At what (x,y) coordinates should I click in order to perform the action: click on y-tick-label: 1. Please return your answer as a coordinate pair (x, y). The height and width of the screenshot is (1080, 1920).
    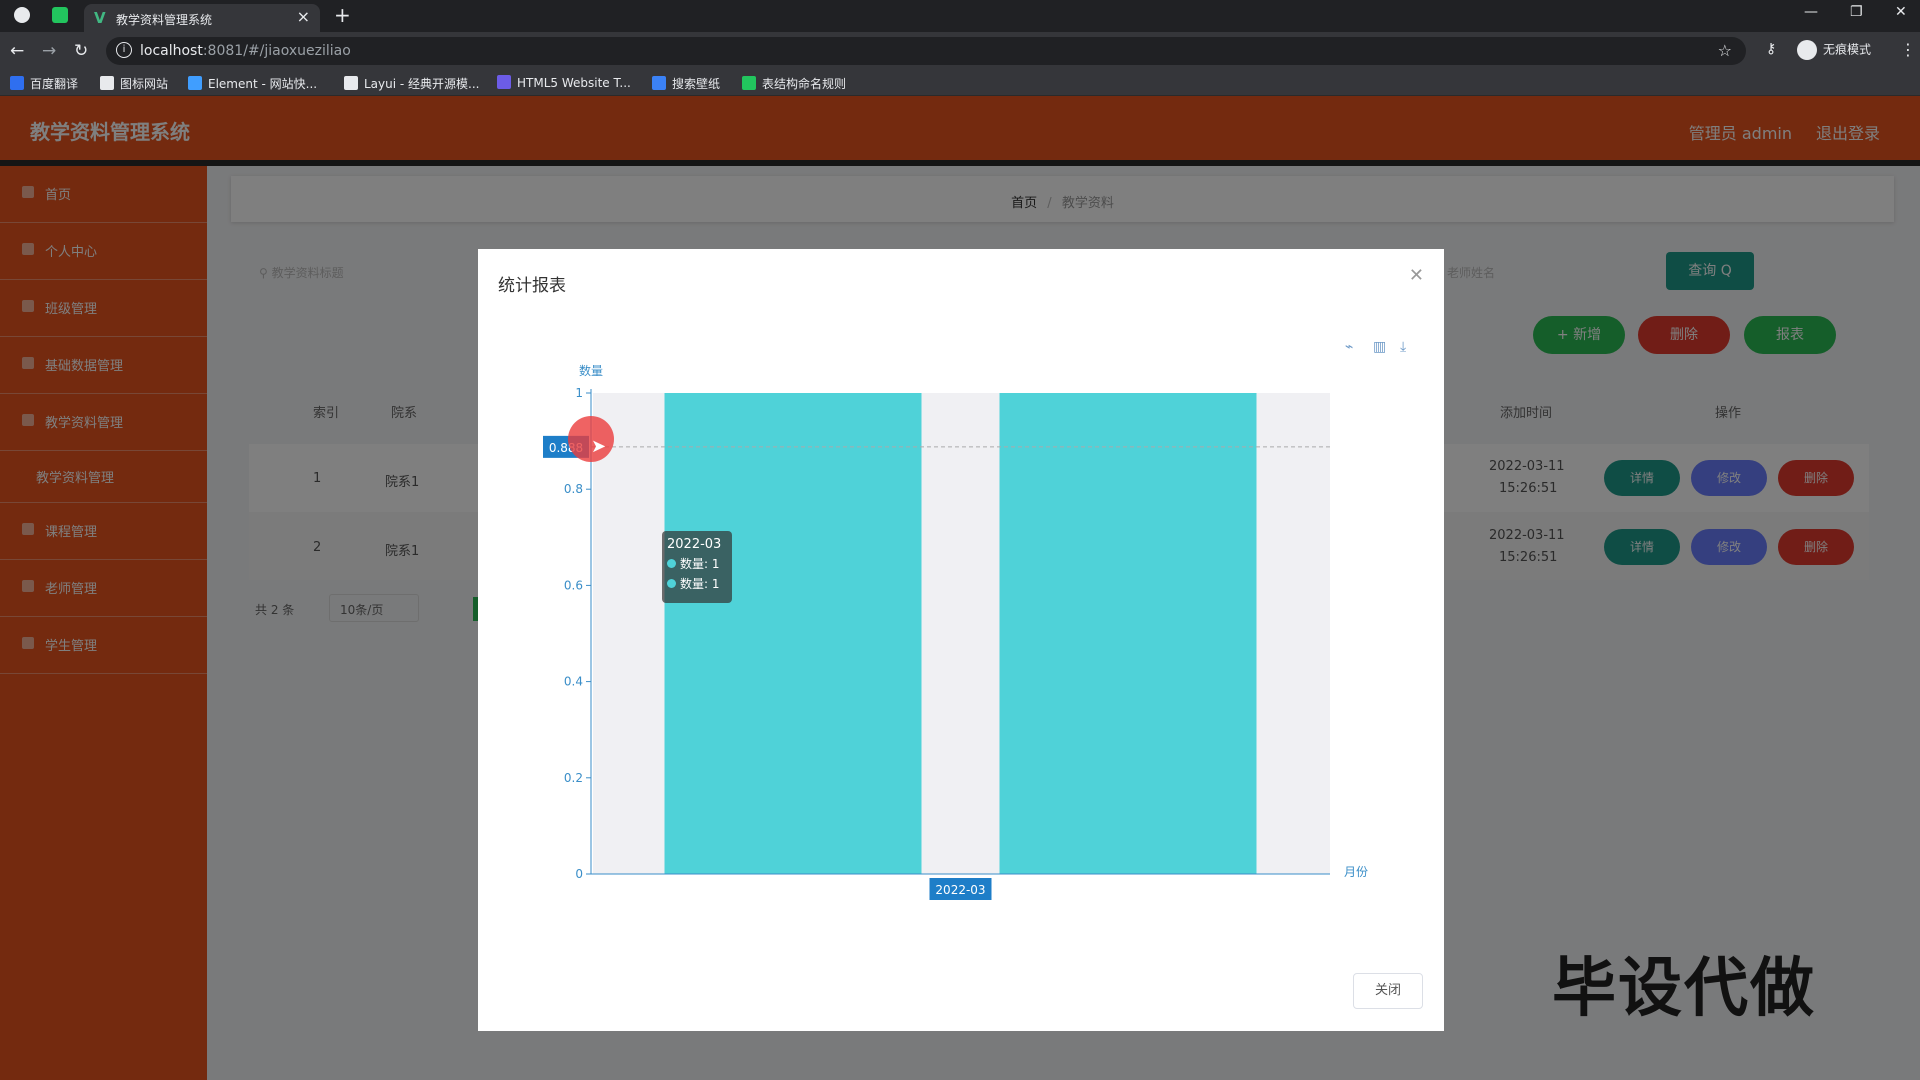
    Looking at the image, I should click on (579, 393).